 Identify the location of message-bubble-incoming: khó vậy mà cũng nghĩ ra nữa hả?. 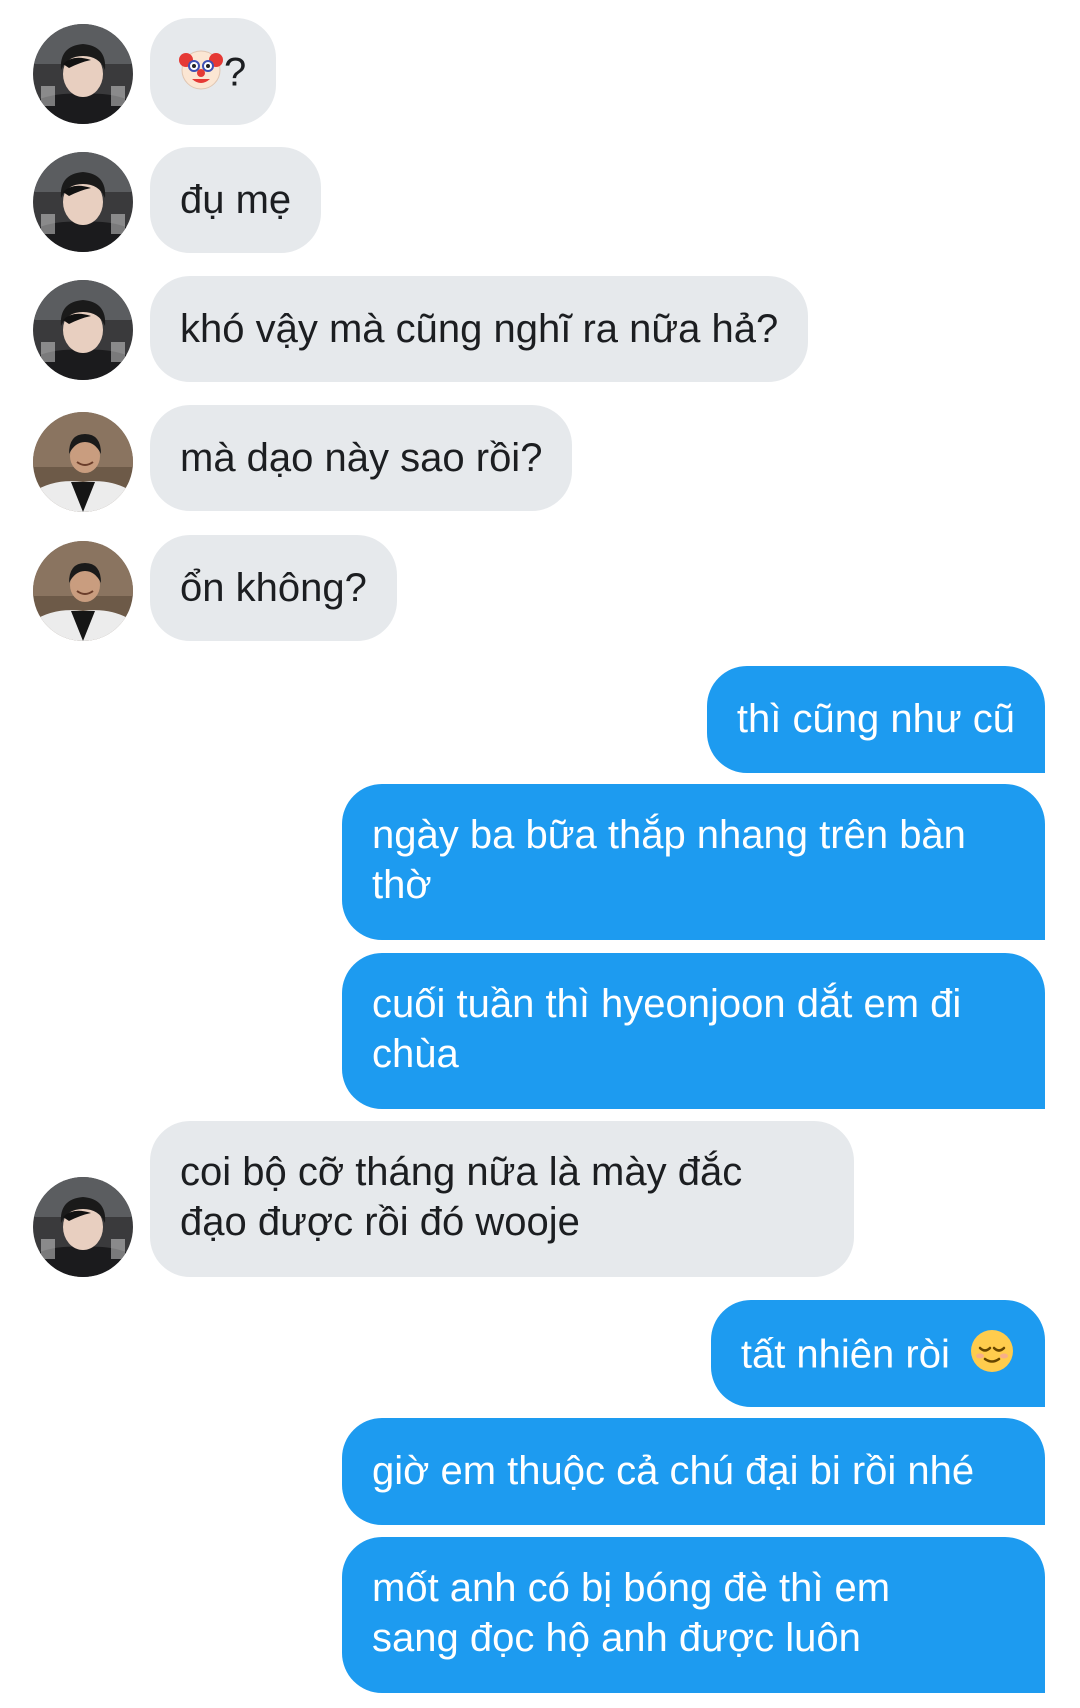
(479, 329).